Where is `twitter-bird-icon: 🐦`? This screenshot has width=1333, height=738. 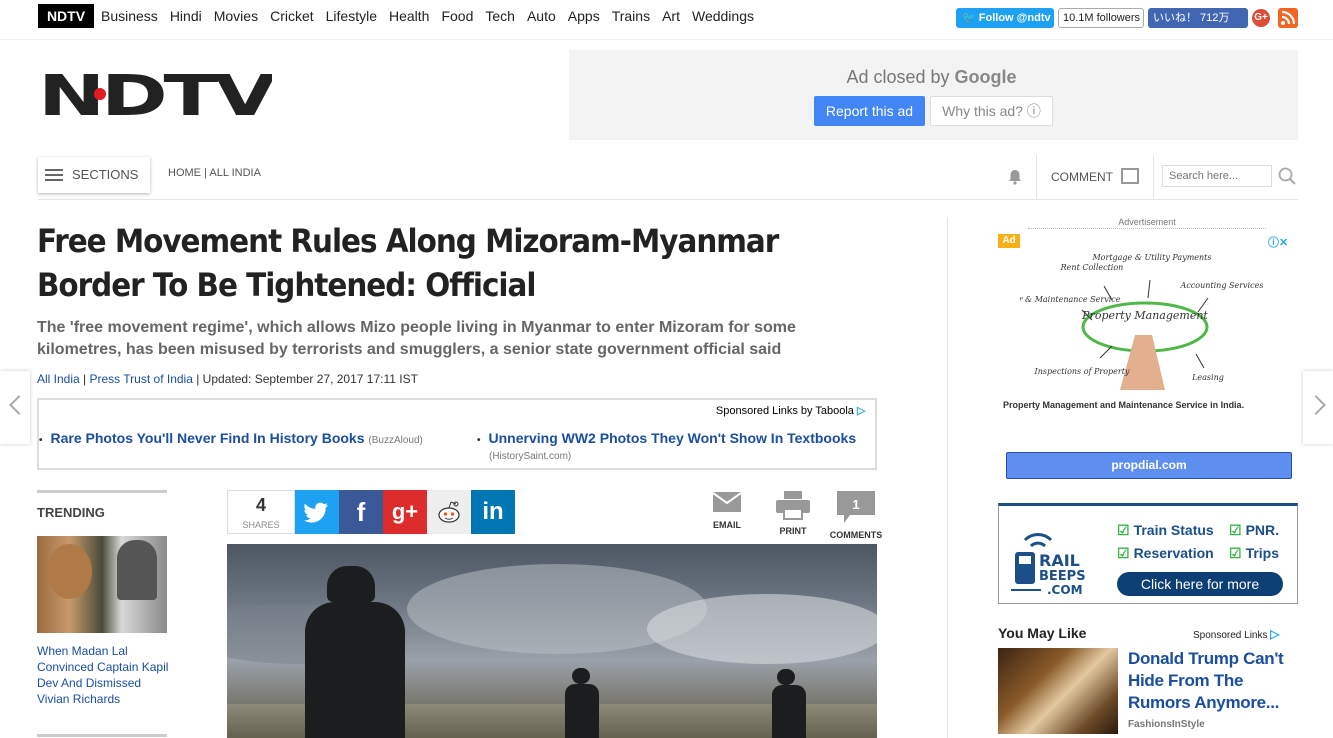 twitter-bird-icon: 🐦 is located at coordinates (970, 18).